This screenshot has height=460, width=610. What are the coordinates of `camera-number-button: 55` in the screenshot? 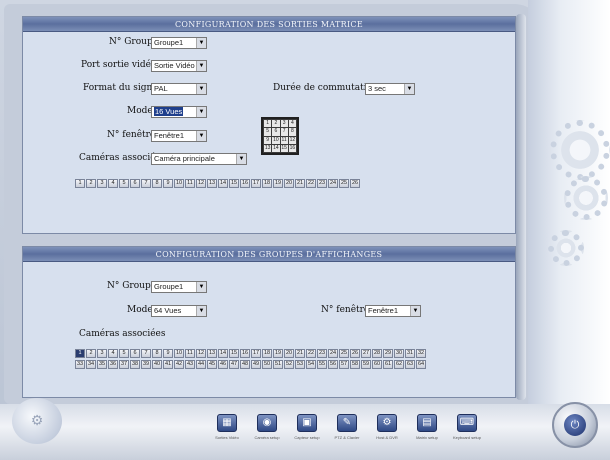 It's located at (322, 364).